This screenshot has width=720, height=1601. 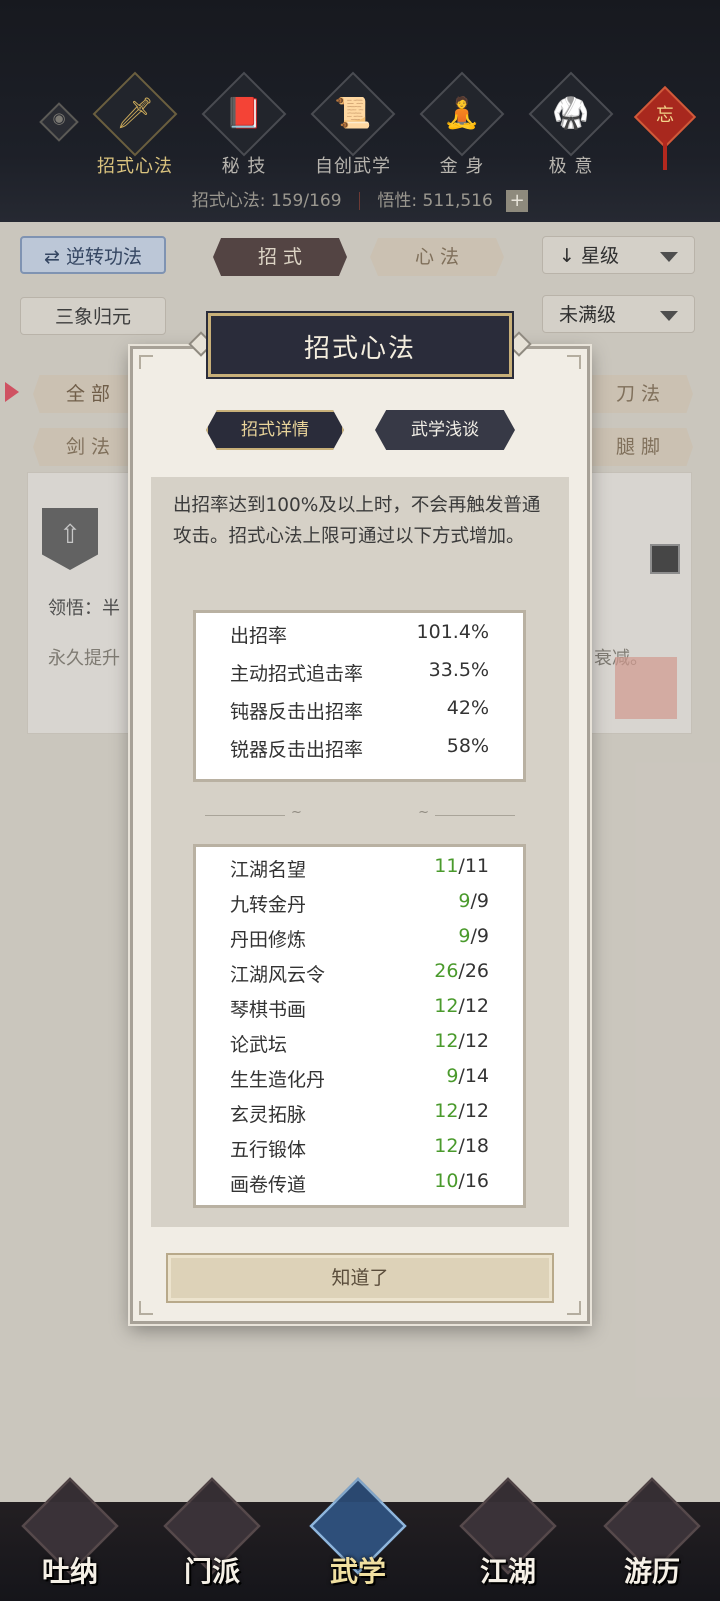 I want to click on source-label: 生生造化丹, so click(x=278, y=1080).